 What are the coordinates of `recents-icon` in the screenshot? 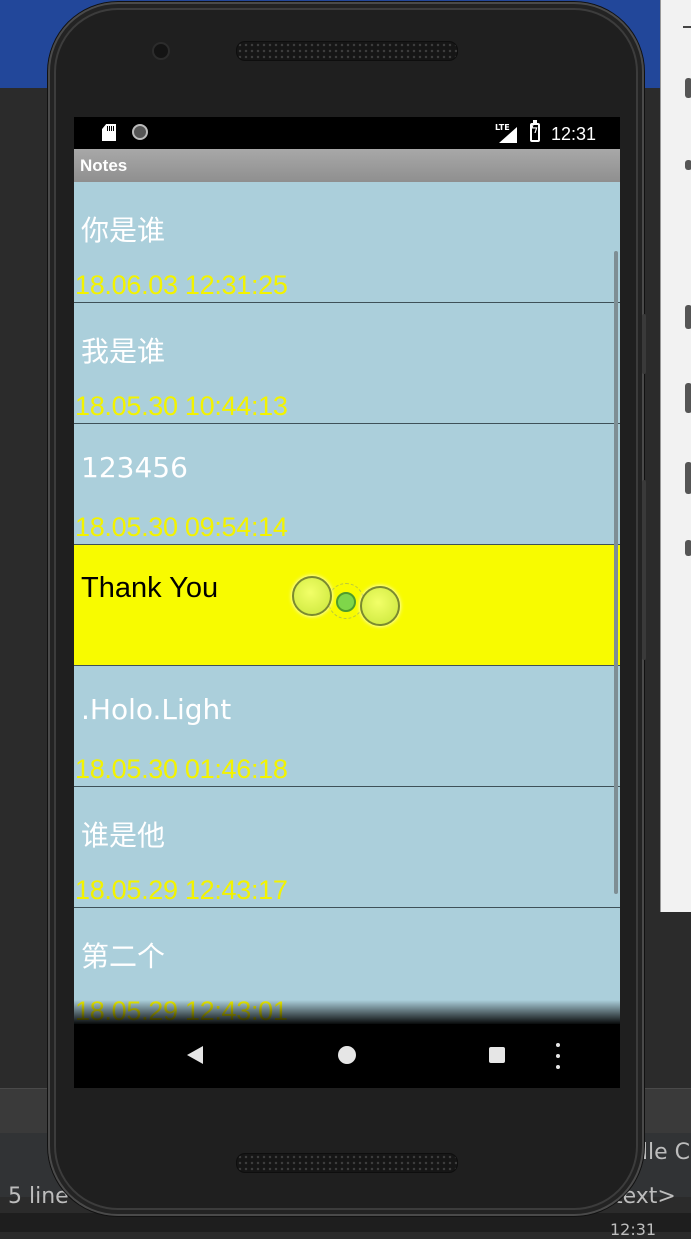 It's located at (497, 1055).